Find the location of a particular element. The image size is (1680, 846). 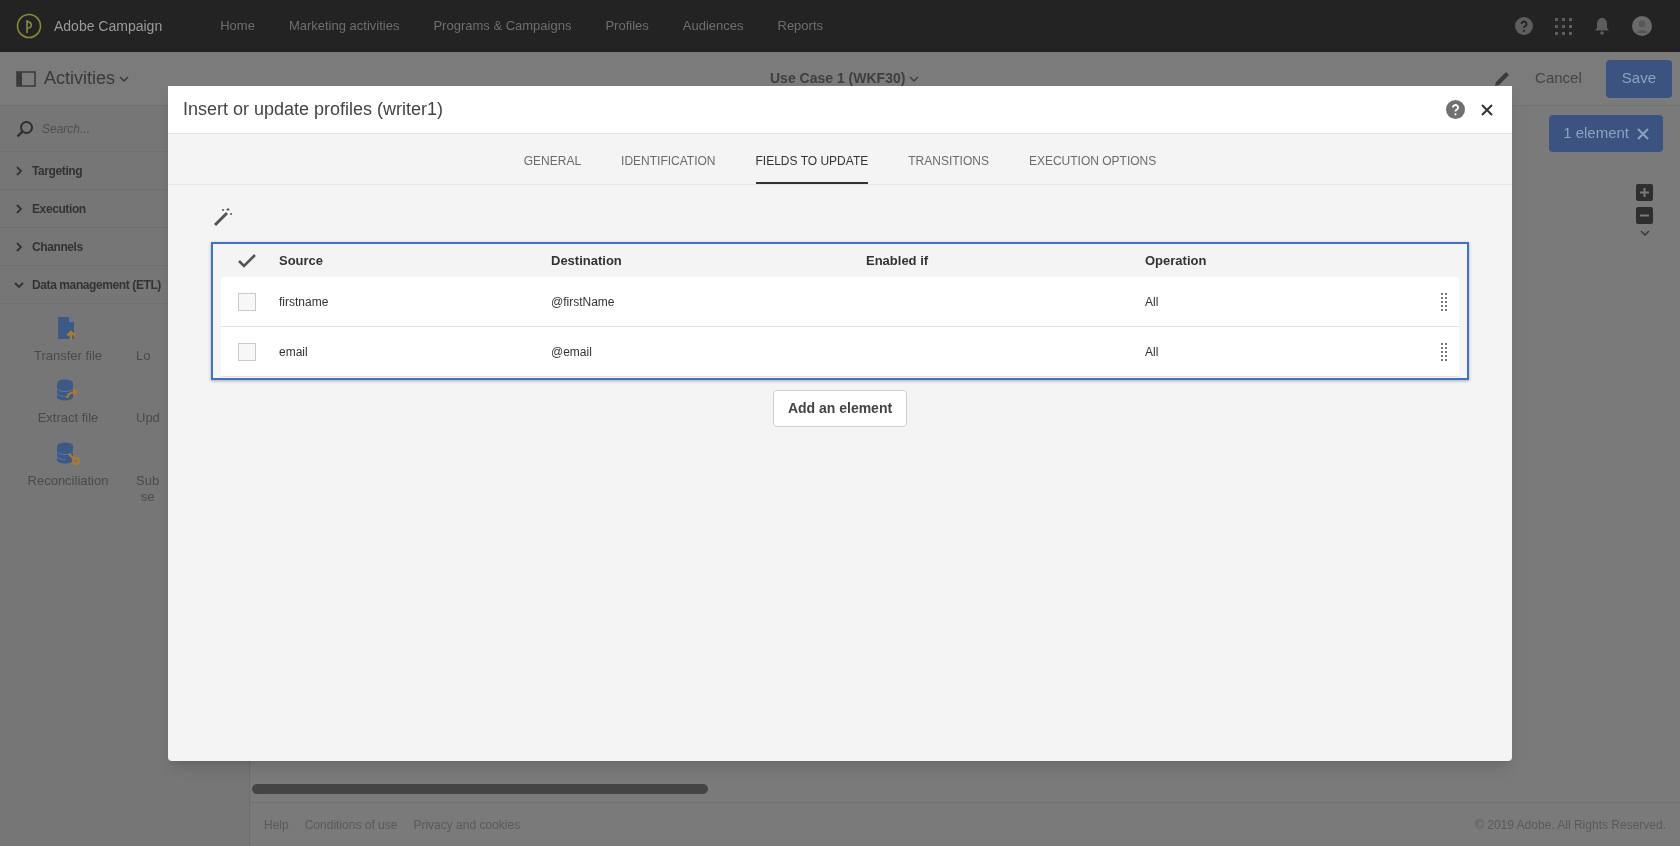

database-key-icon is located at coordinates (68, 453).